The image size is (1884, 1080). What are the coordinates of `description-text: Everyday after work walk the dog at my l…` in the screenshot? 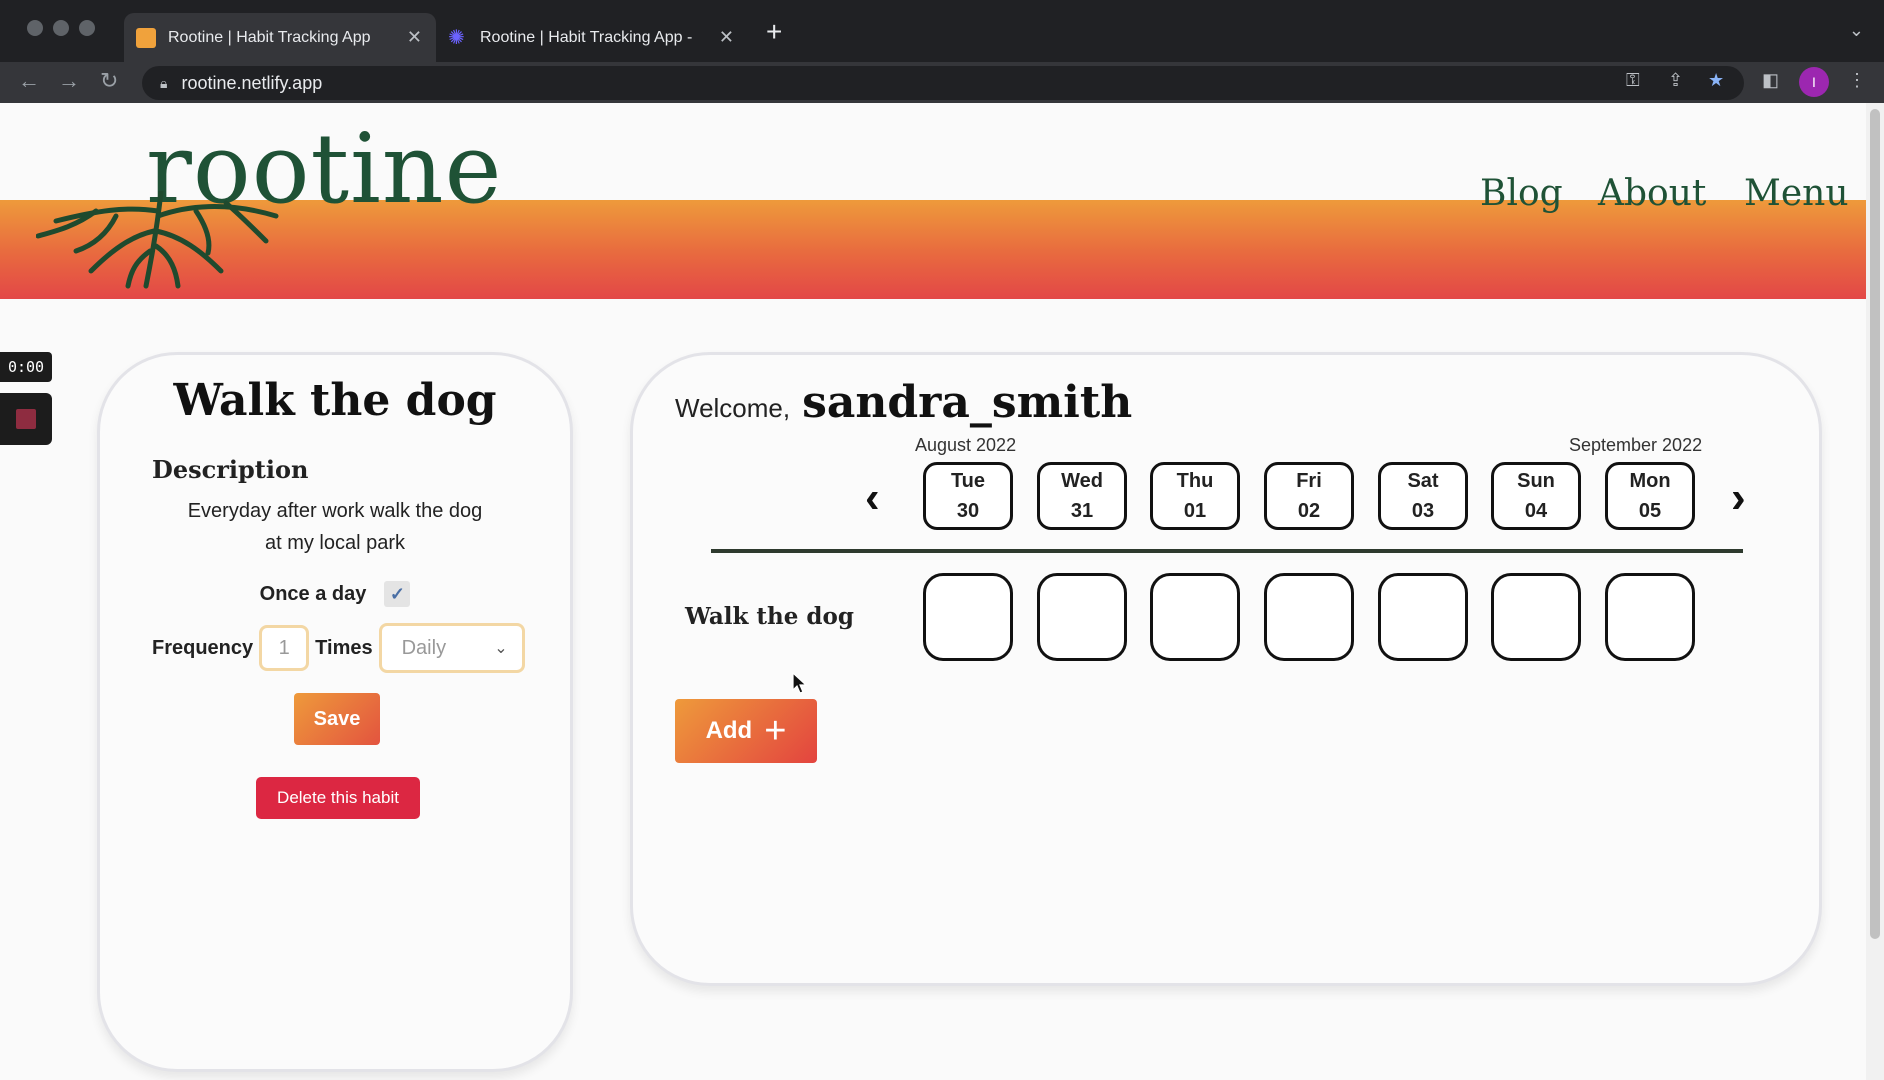 It's located at (335, 527).